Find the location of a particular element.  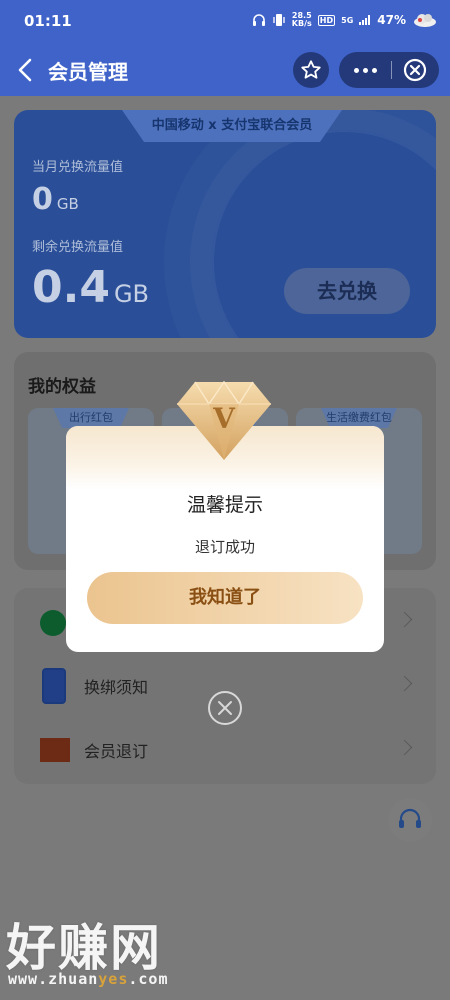

dialog-title: 温馨提示 is located at coordinates (224, 505).